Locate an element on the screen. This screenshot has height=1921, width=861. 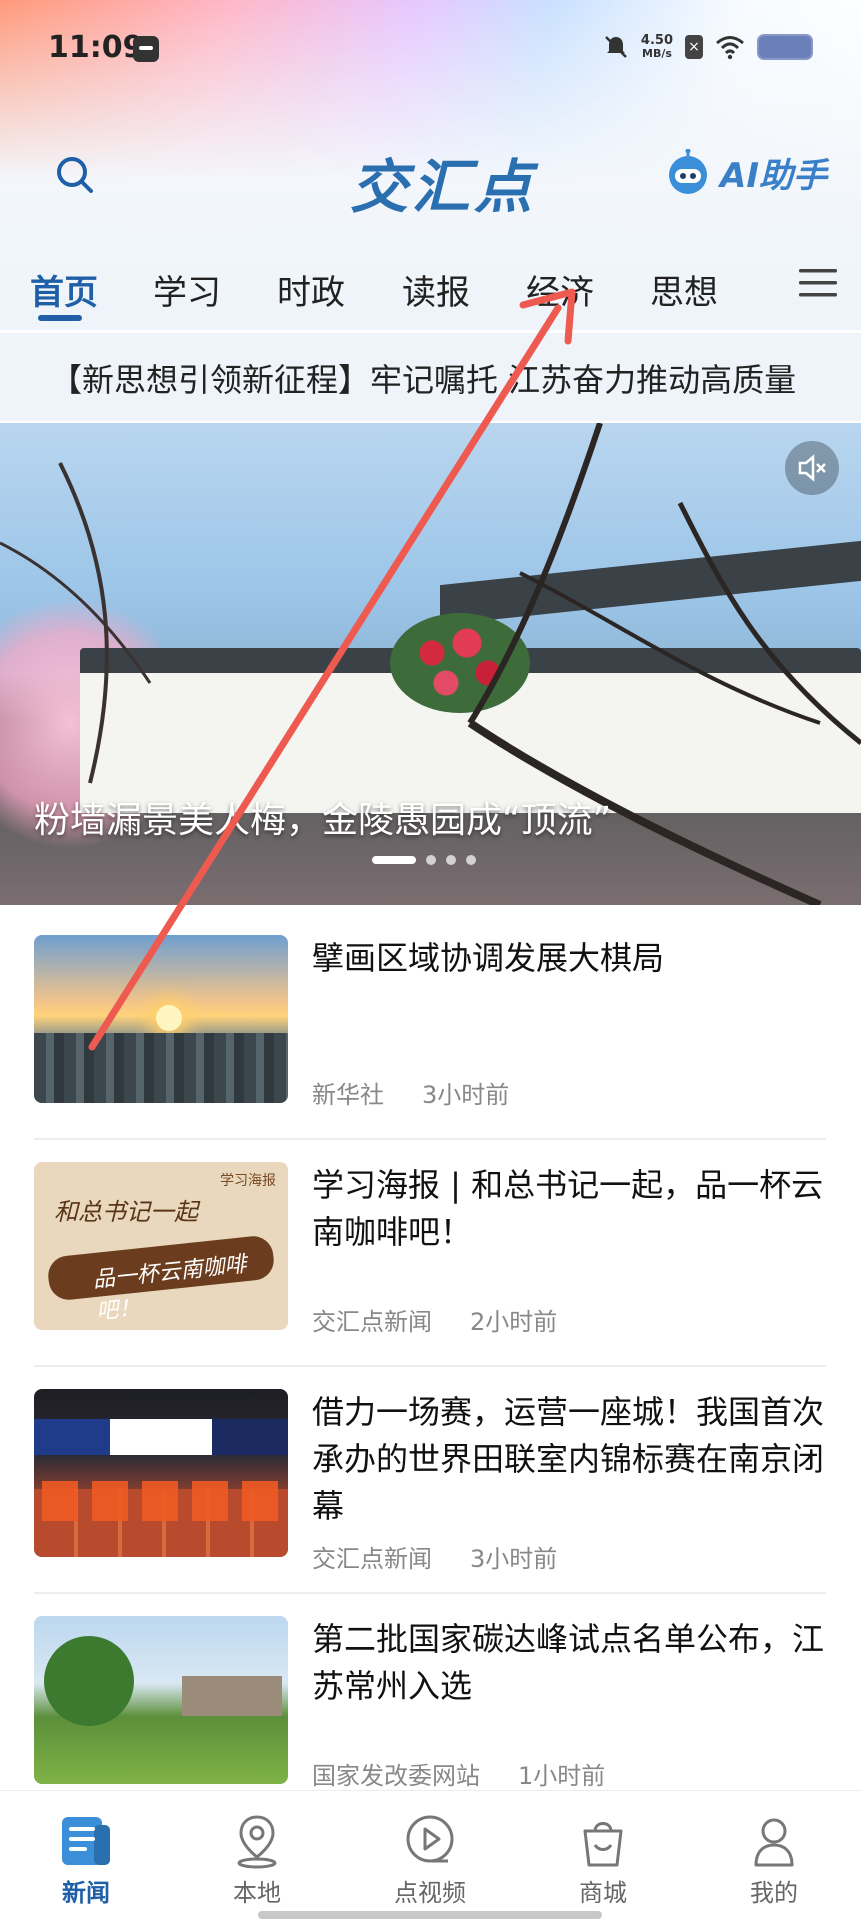
news-source: 新华社 is located at coordinates (348, 1095).